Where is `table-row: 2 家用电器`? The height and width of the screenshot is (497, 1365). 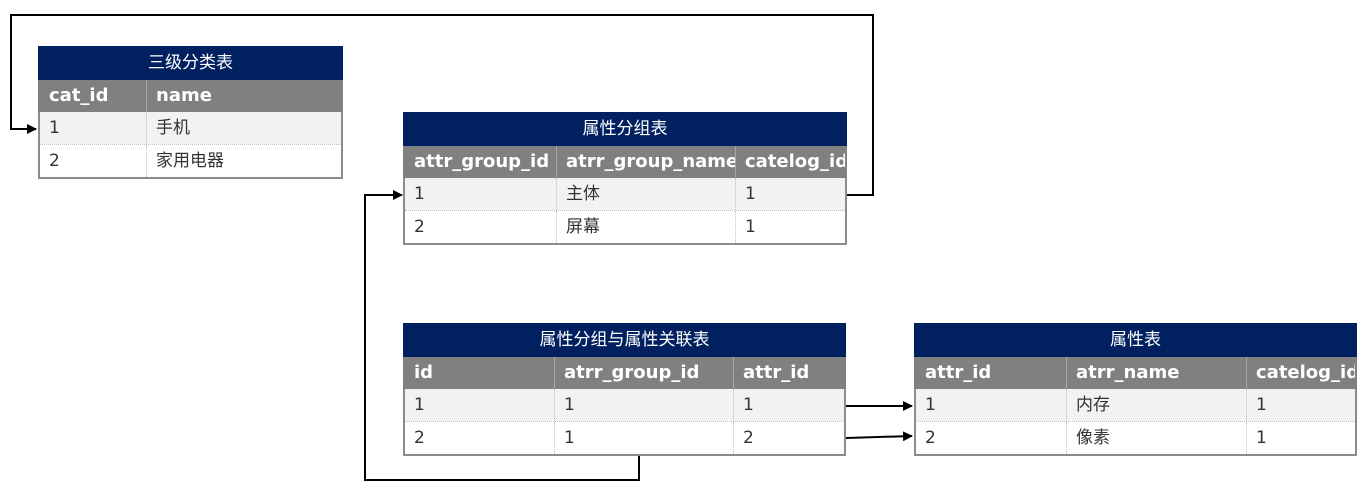 table-row: 2 家用电器 is located at coordinates (190, 160).